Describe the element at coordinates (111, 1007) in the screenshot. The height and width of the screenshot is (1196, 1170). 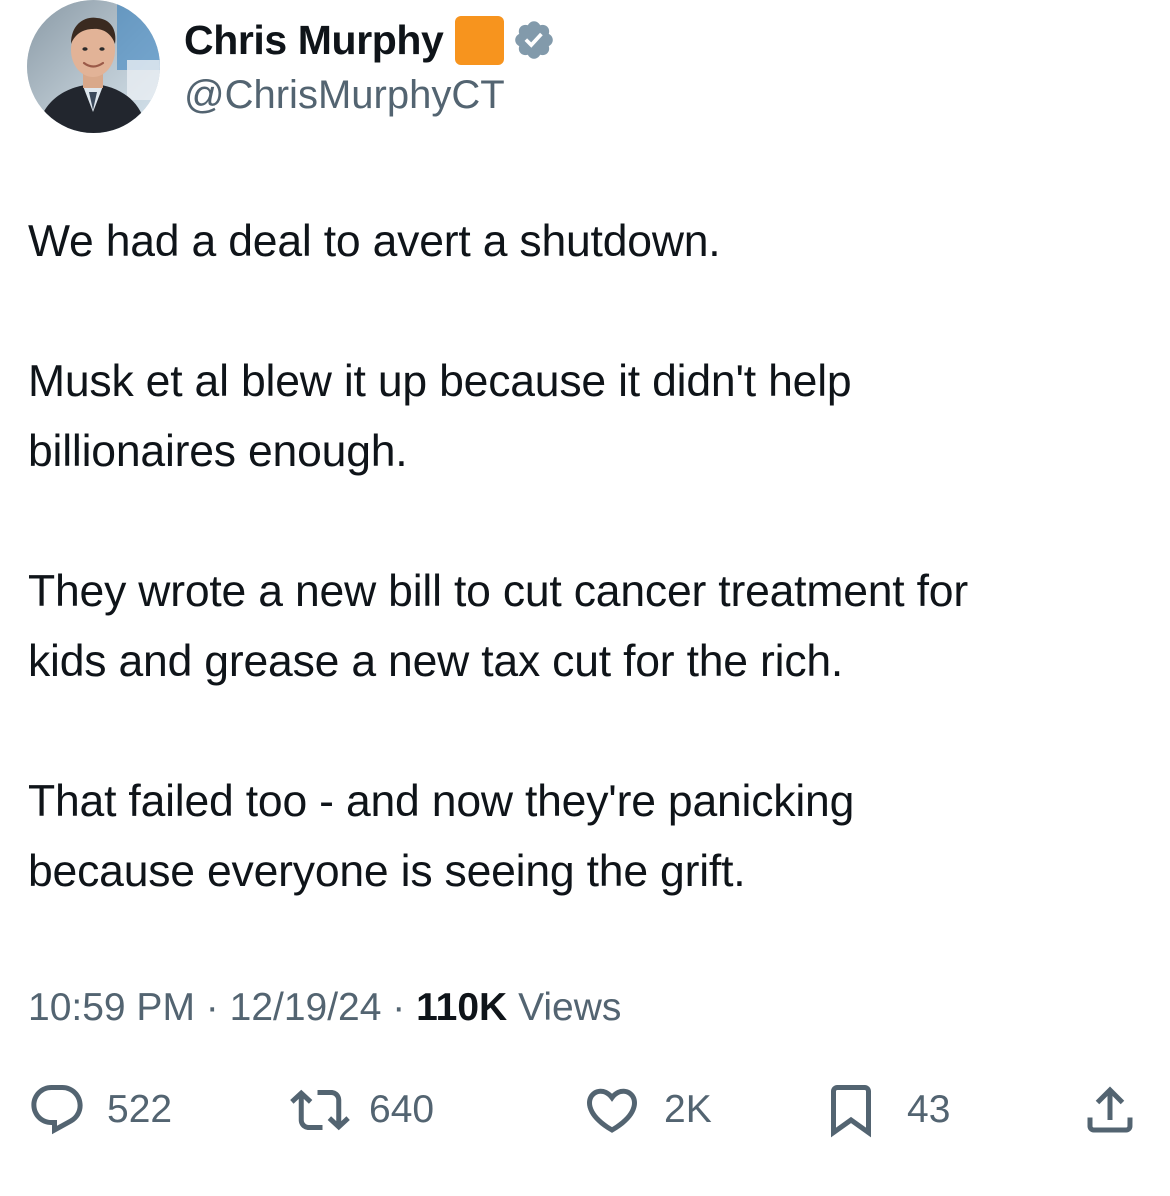
I see `tweet-time: 10:59 PM` at that location.